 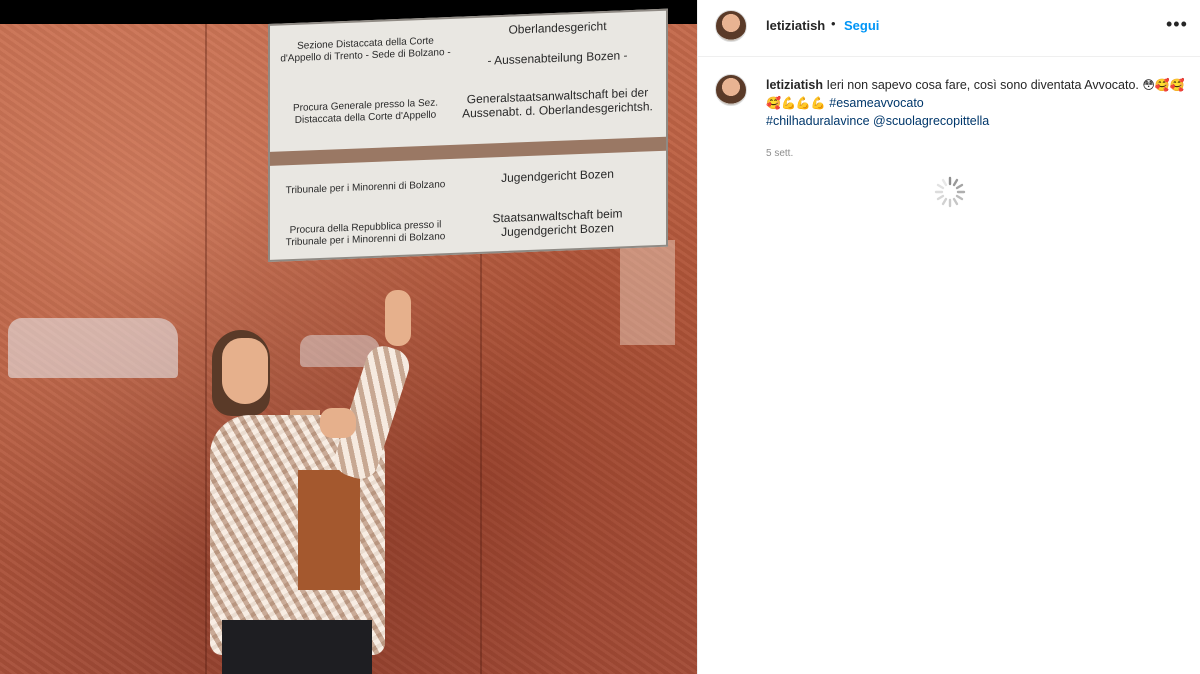 I want to click on mention-link: @scuolagrecopittella, so click(x=931, y=121).